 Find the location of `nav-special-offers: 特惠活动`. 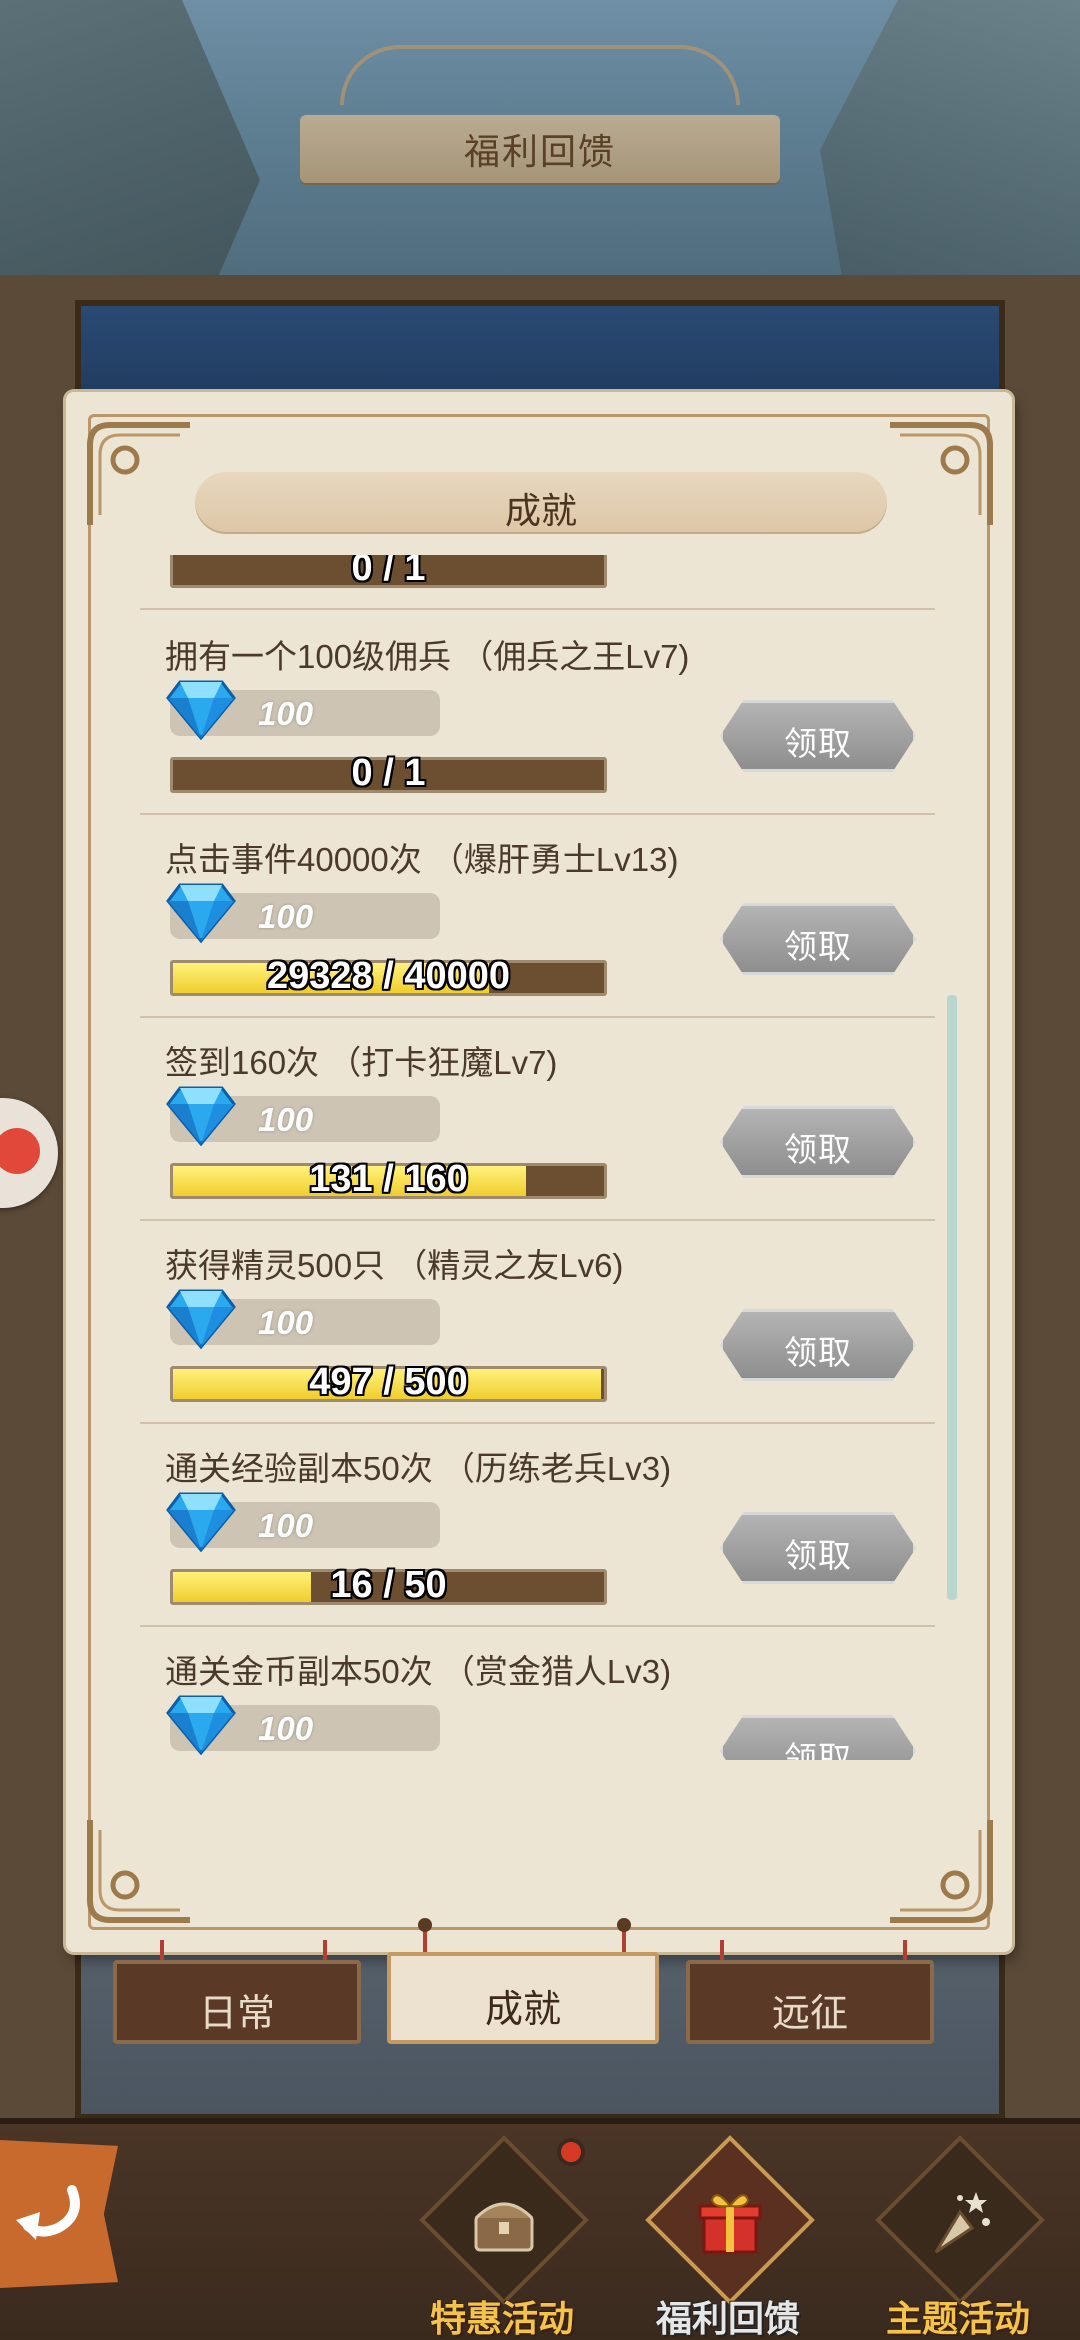

nav-special-offers: 特惠活动 is located at coordinates (502, 2237).